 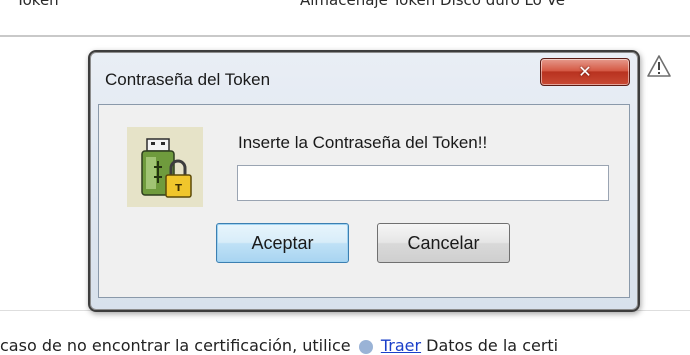 What do you see at coordinates (188, 79) in the screenshot?
I see `dialog-title: Contraseña del Token` at bounding box center [188, 79].